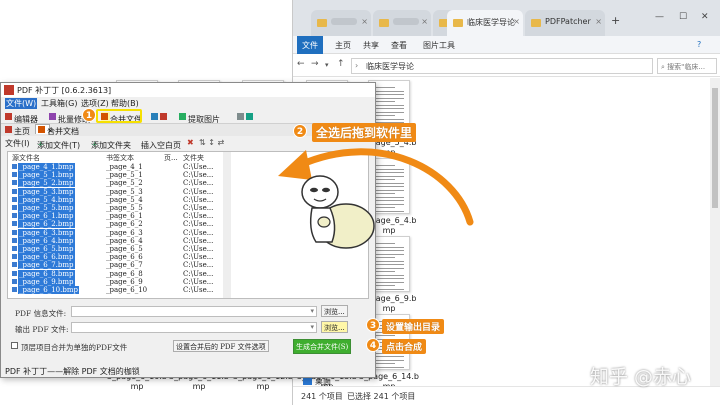  I want to click on step-2-badge: 2, so click(300, 131).